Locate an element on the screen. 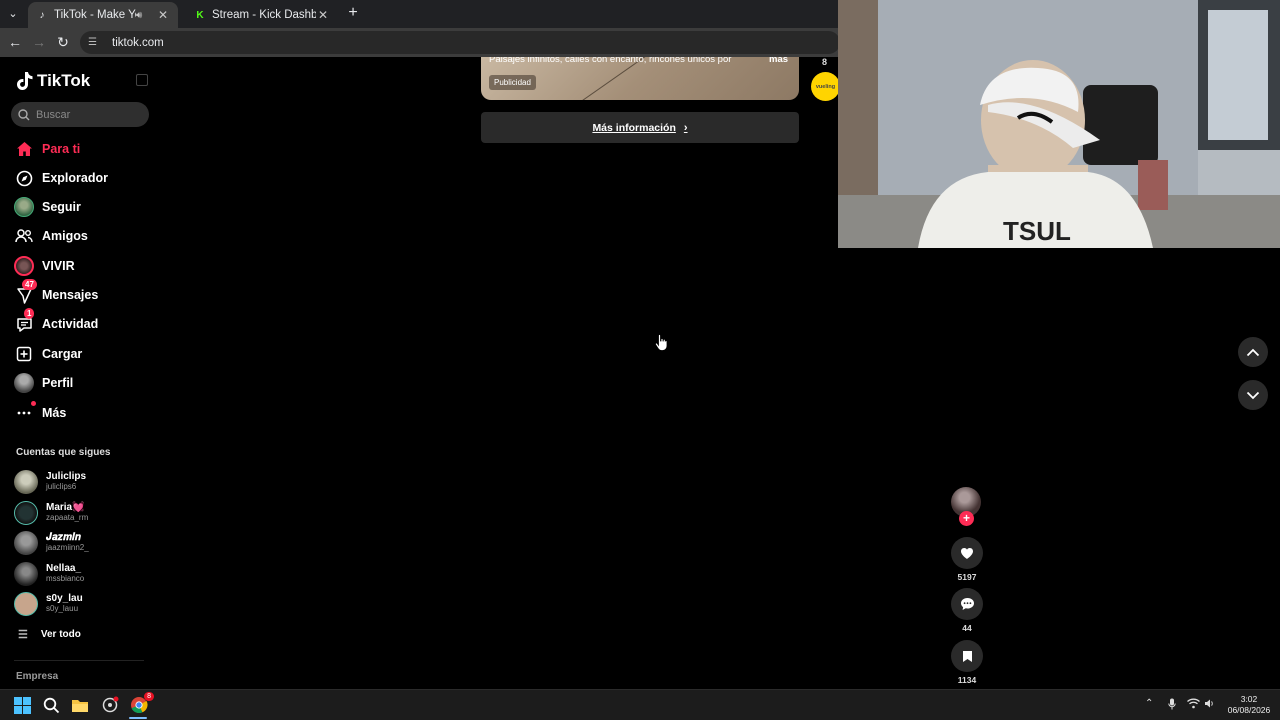 Image resolution: width=1280 pixels, height=720 pixels. advertiser-name: vueling is located at coordinates (825, 86).